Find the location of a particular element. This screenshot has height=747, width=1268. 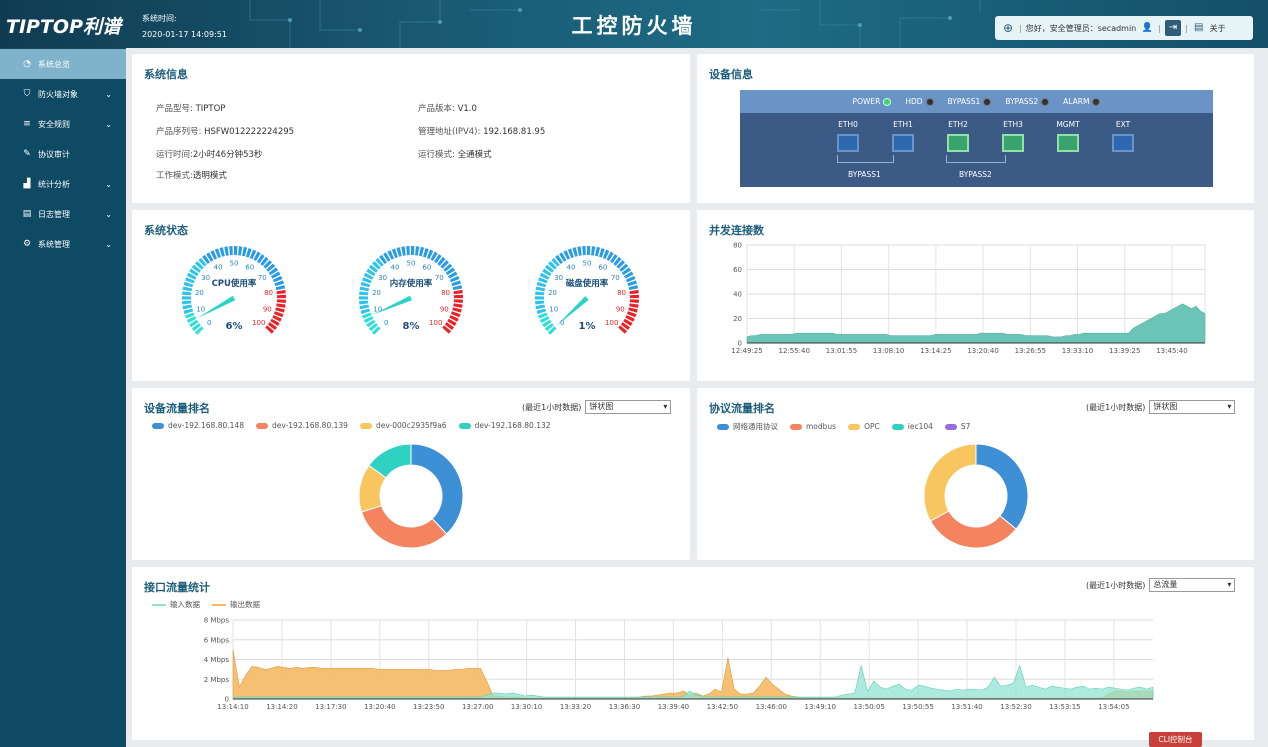

book-icon: ▤ is located at coordinates (27, 214).